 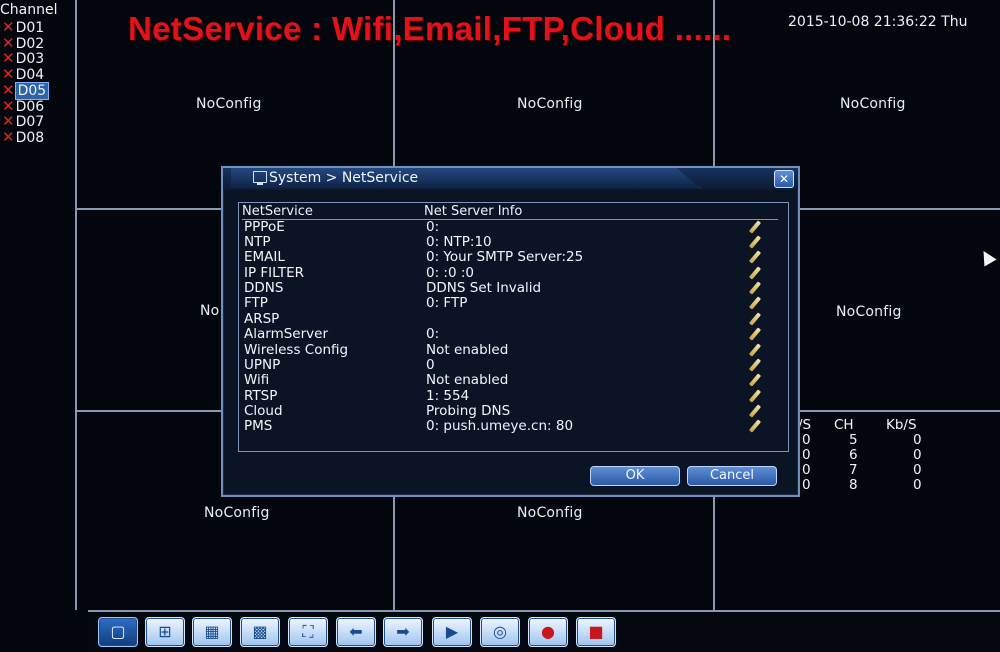 What do you see at coordinates (403, 632) in the screenshot?
I see `next-button: ➡` at bounding box center [403, 632].